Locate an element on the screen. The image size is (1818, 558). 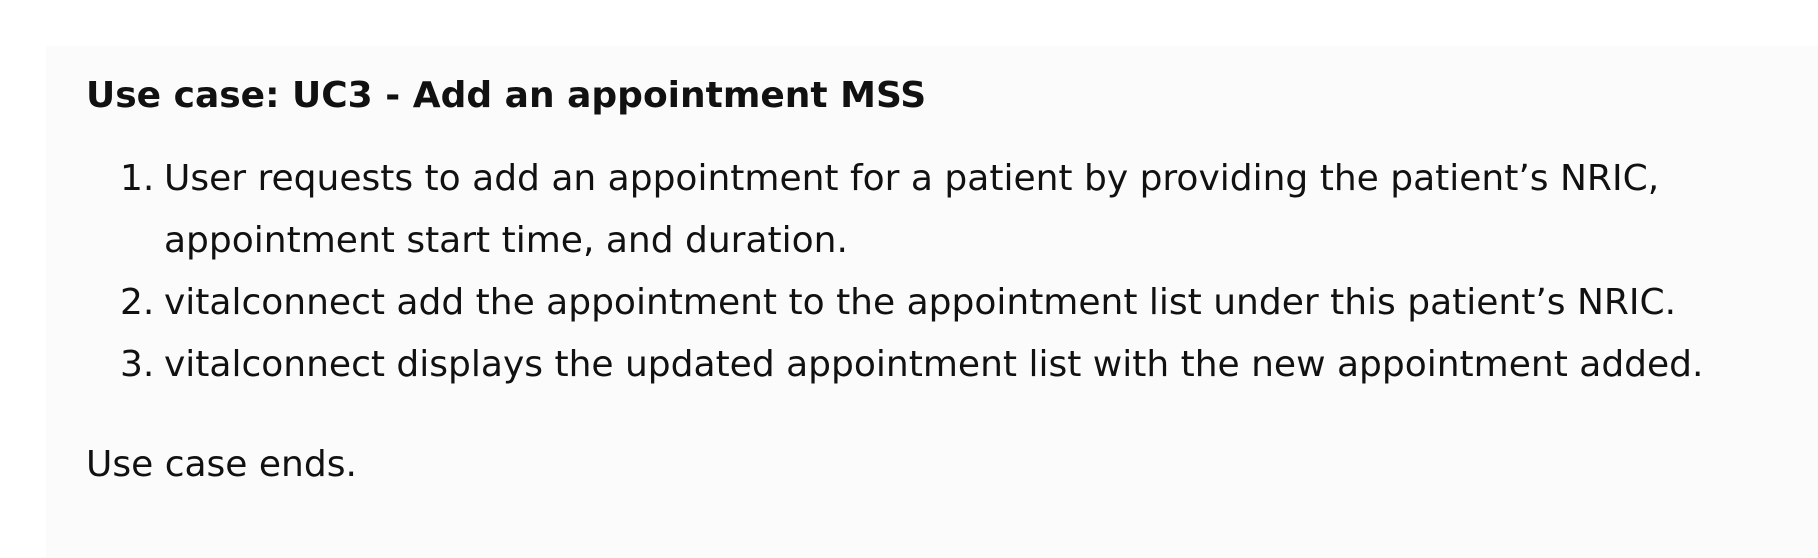
use-case-title: Use case: UC3 - Add an appointment MSS is located at coordinates (506, 95).